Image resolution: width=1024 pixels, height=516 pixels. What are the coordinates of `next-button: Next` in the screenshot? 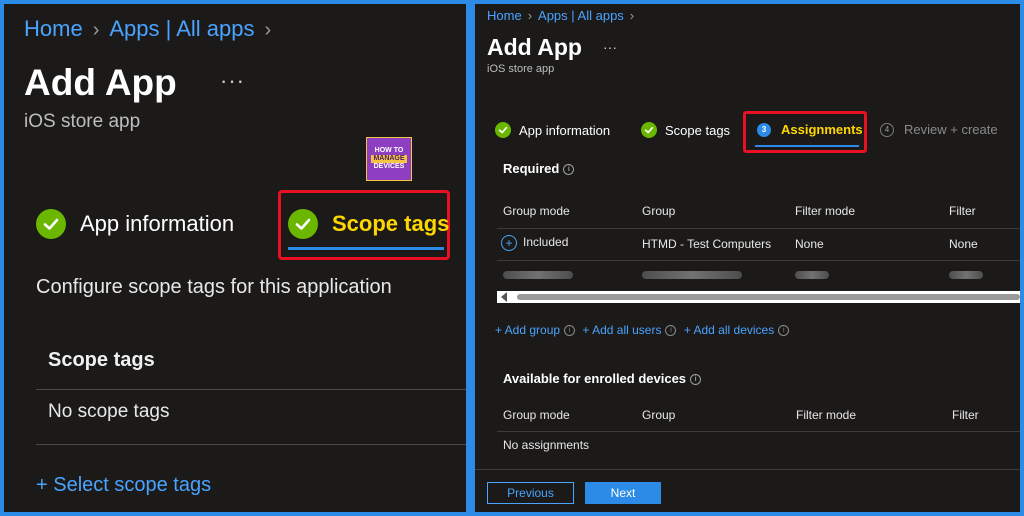 It's located at (623, 493).